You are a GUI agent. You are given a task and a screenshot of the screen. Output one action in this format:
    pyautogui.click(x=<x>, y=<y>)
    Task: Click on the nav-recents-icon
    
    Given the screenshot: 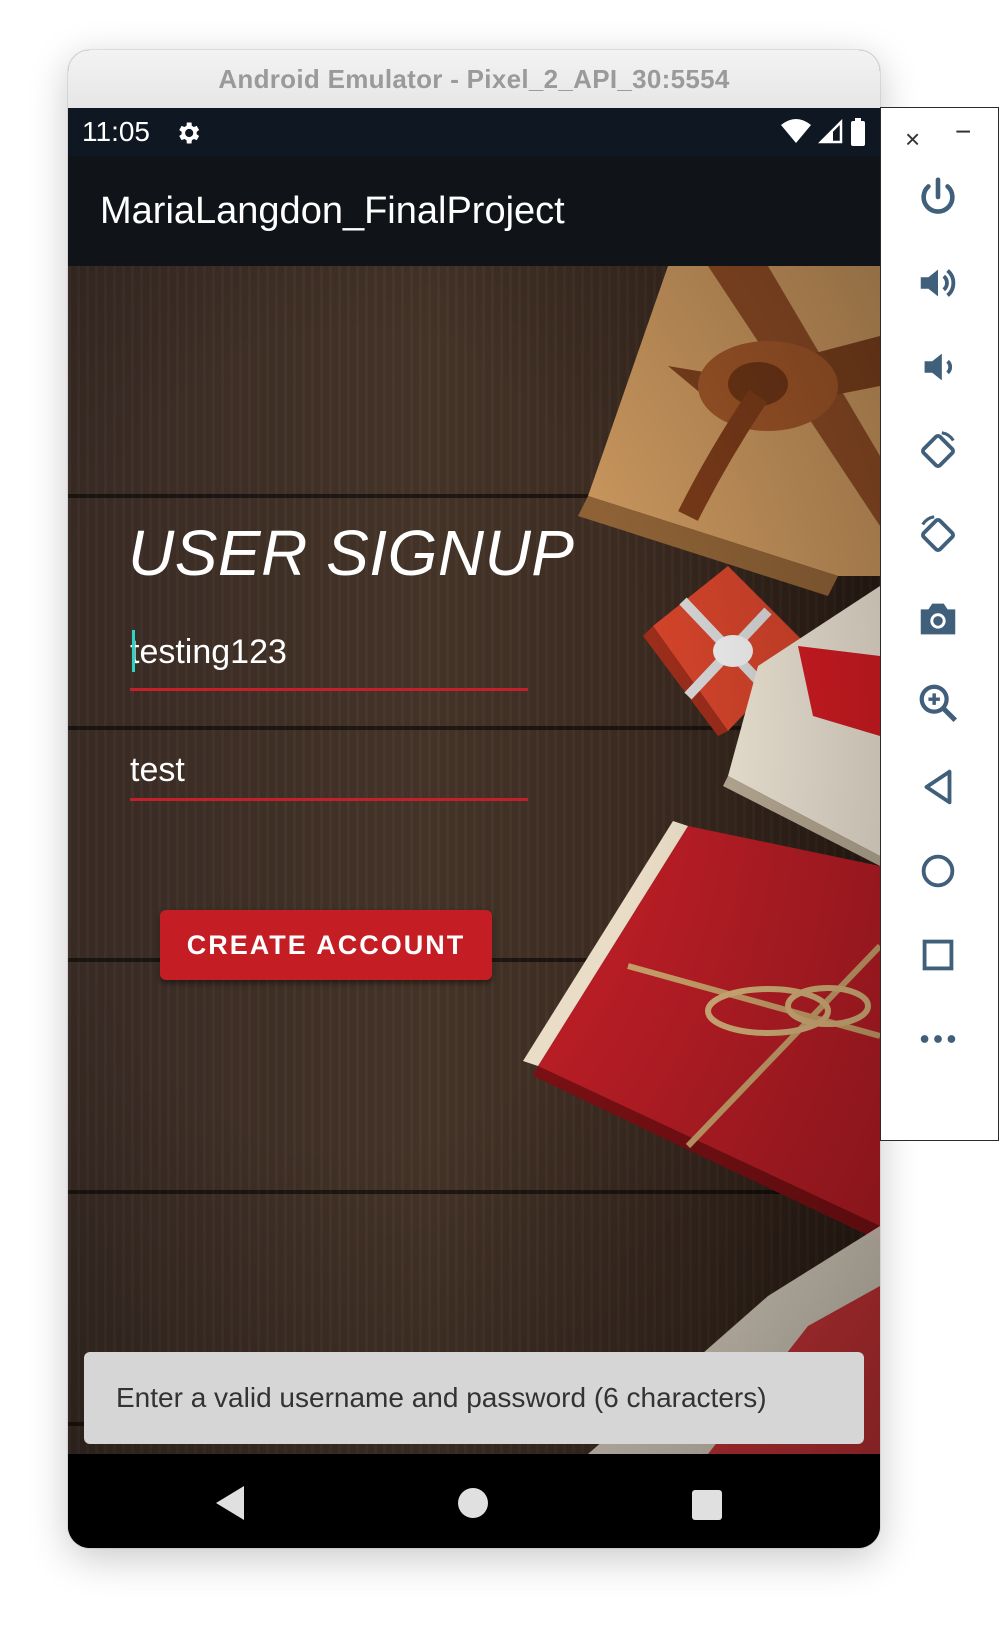 What is the action you would take?
    pyautogui.click(x=707, y=1505)
    